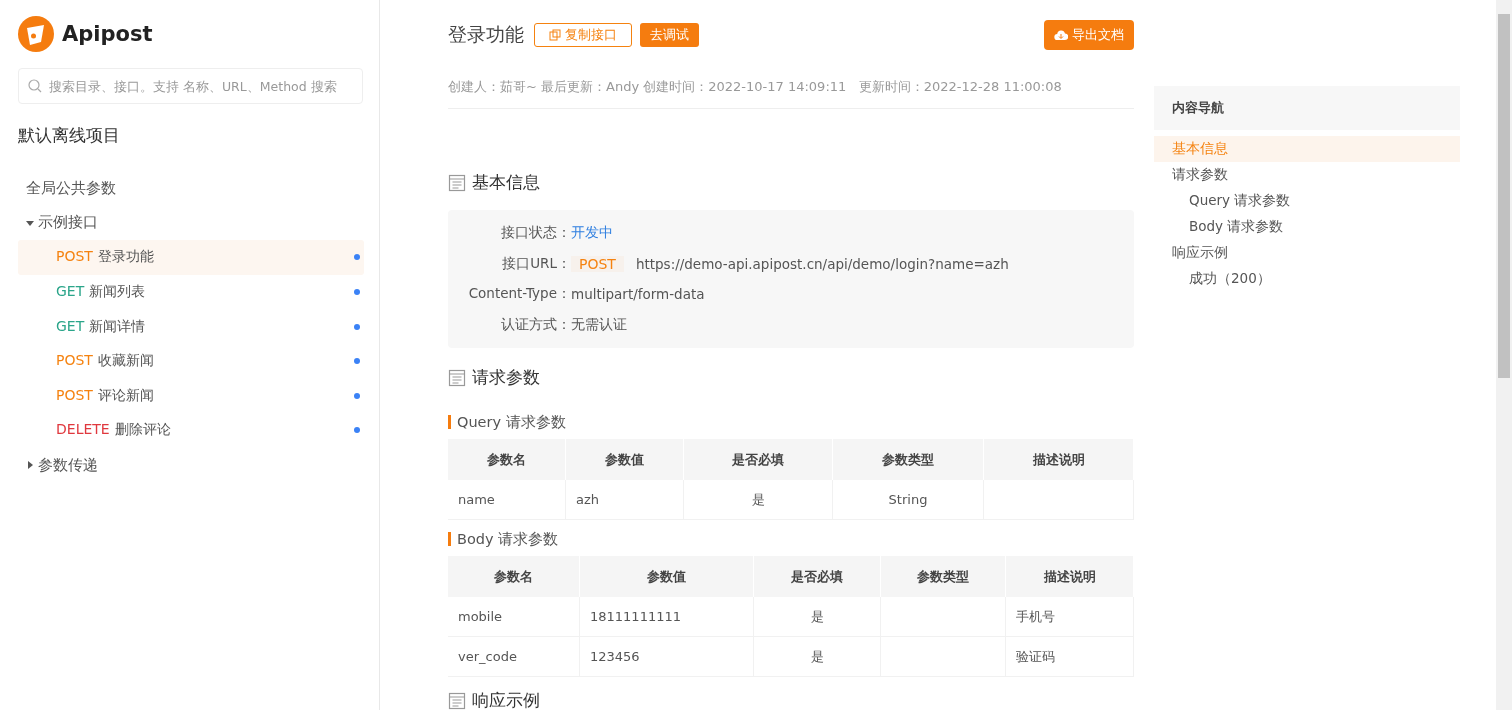 The width and height of the screenshot is (1512, 710). I want to click on table-cell: ver_code, so click(514, 657).